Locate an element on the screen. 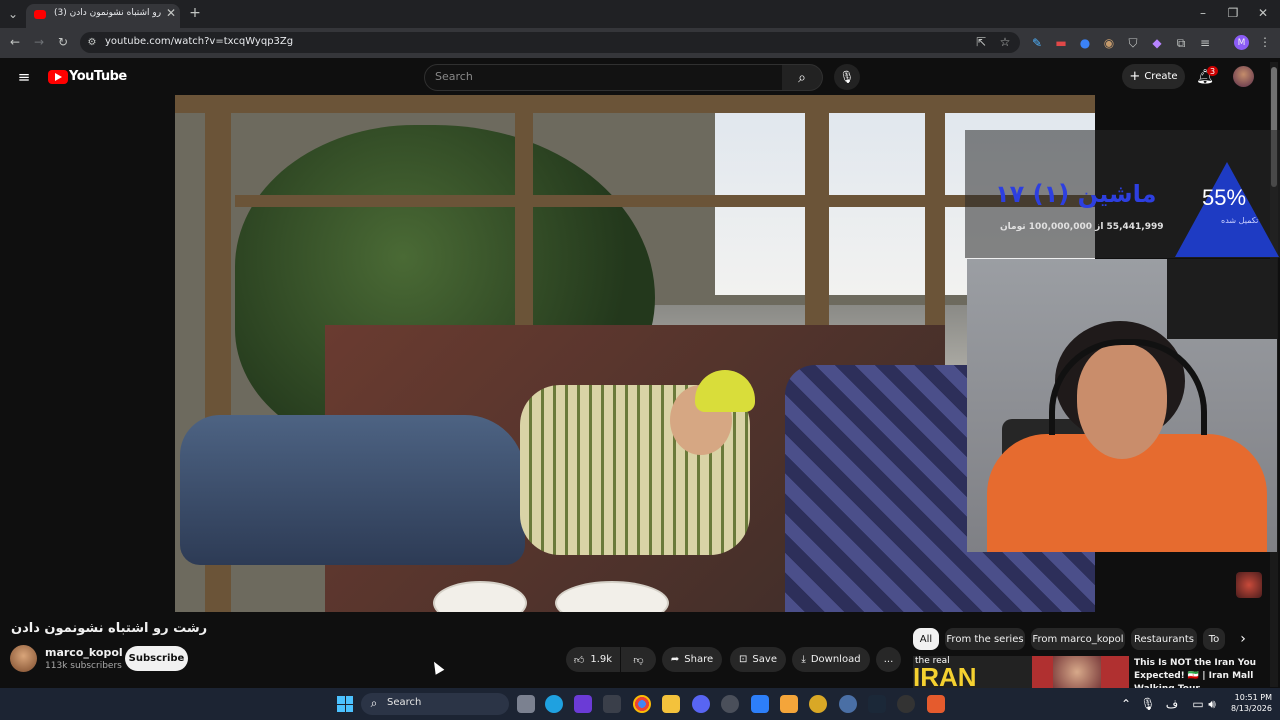  clock-time: 10:51 PM is located at coordinates (1253, 697).